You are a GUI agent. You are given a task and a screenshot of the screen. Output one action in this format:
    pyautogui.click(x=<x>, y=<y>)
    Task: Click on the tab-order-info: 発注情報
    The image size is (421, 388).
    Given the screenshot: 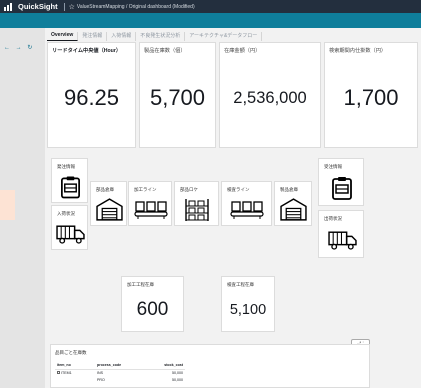 What is the action you would take?
    pyautogui.click(x=93, y=36)
    